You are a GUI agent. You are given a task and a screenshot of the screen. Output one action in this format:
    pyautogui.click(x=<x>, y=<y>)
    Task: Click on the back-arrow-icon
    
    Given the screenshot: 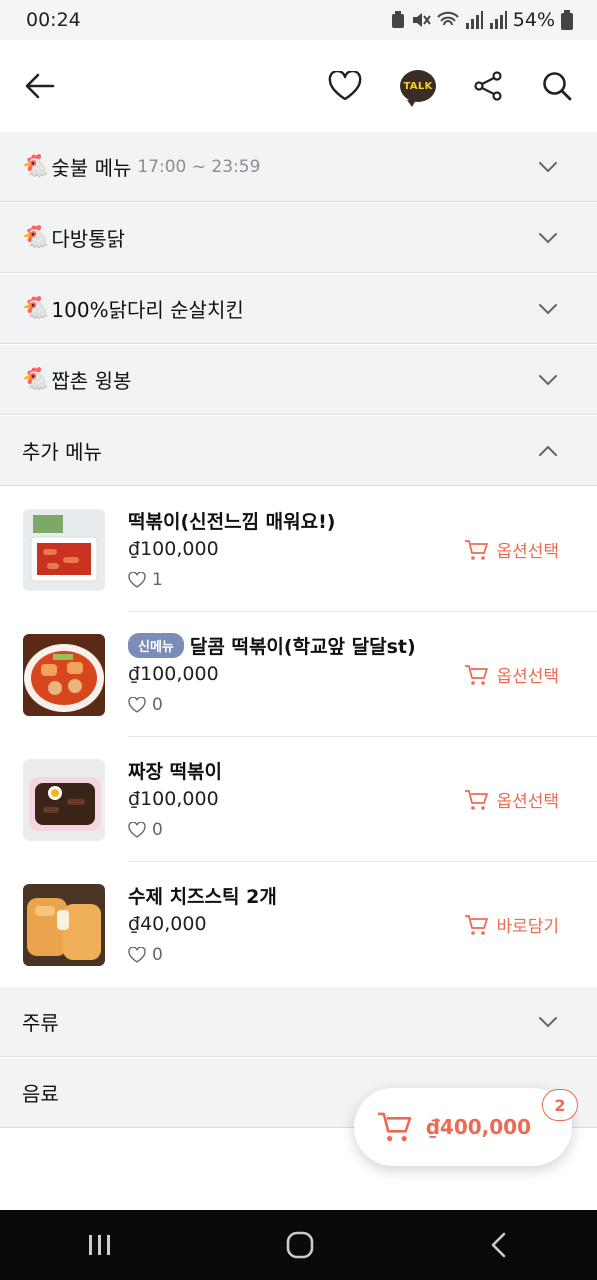 What is the action you would take?
    pyautogui.click(x=40, y=86)
    